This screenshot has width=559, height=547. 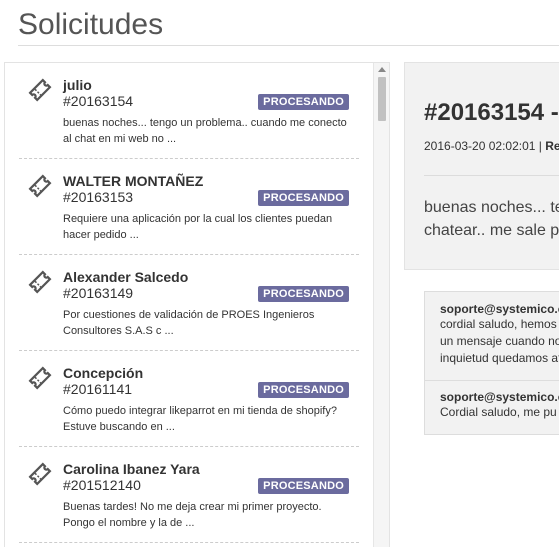 What do you see at coordinates (491, 112) in the screenshot?
I see `detail-title: #20163154 -` at bounding box center [491, 112].